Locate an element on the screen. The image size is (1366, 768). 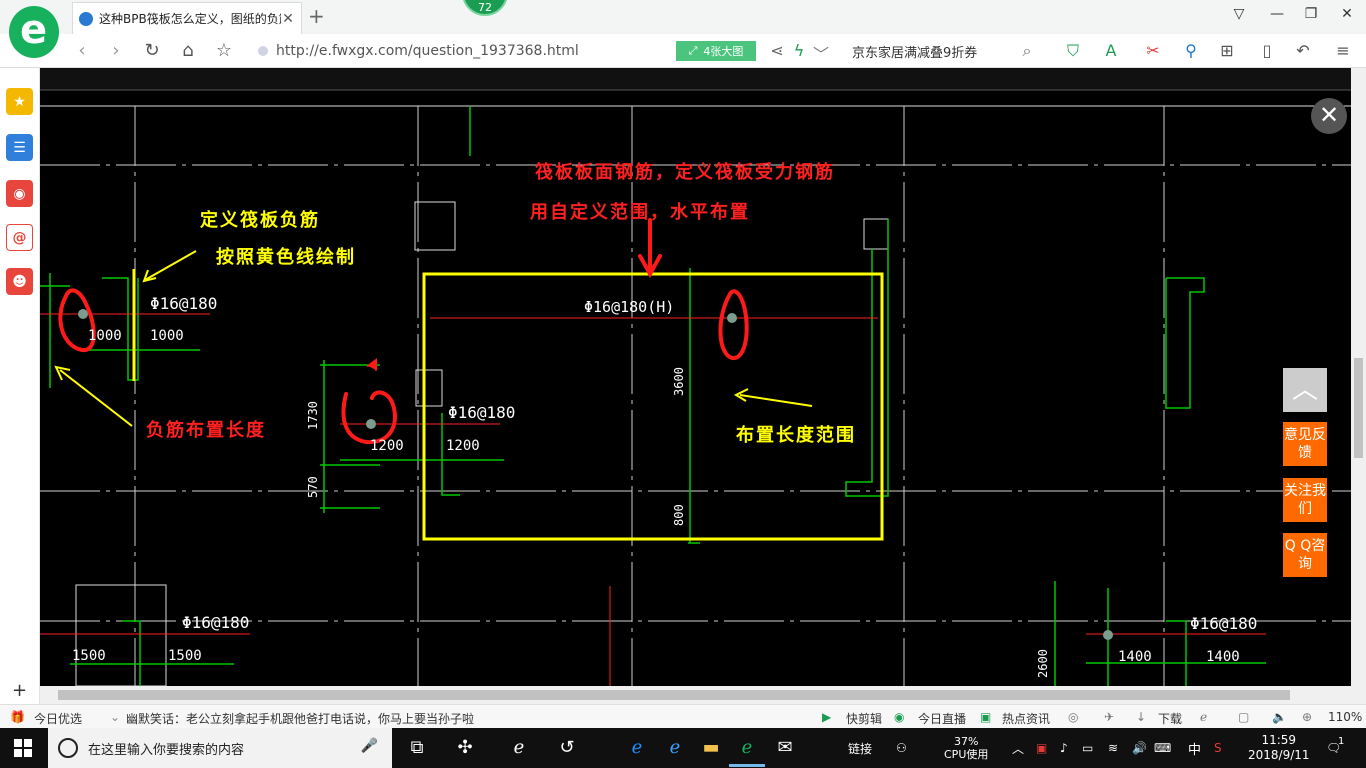
big-image-label: 4张大图 is located at coordinates (723, 51).